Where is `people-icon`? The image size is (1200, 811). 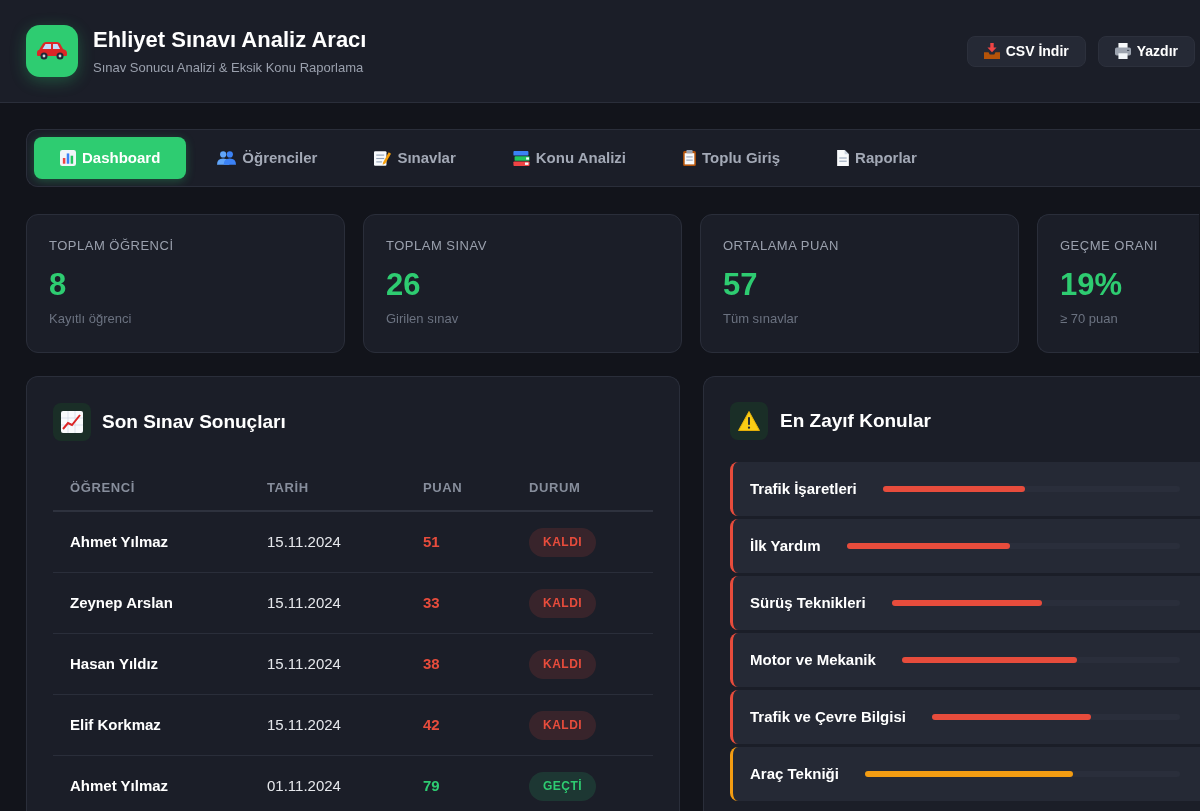
people-icon is located at coordinates (227, 158).